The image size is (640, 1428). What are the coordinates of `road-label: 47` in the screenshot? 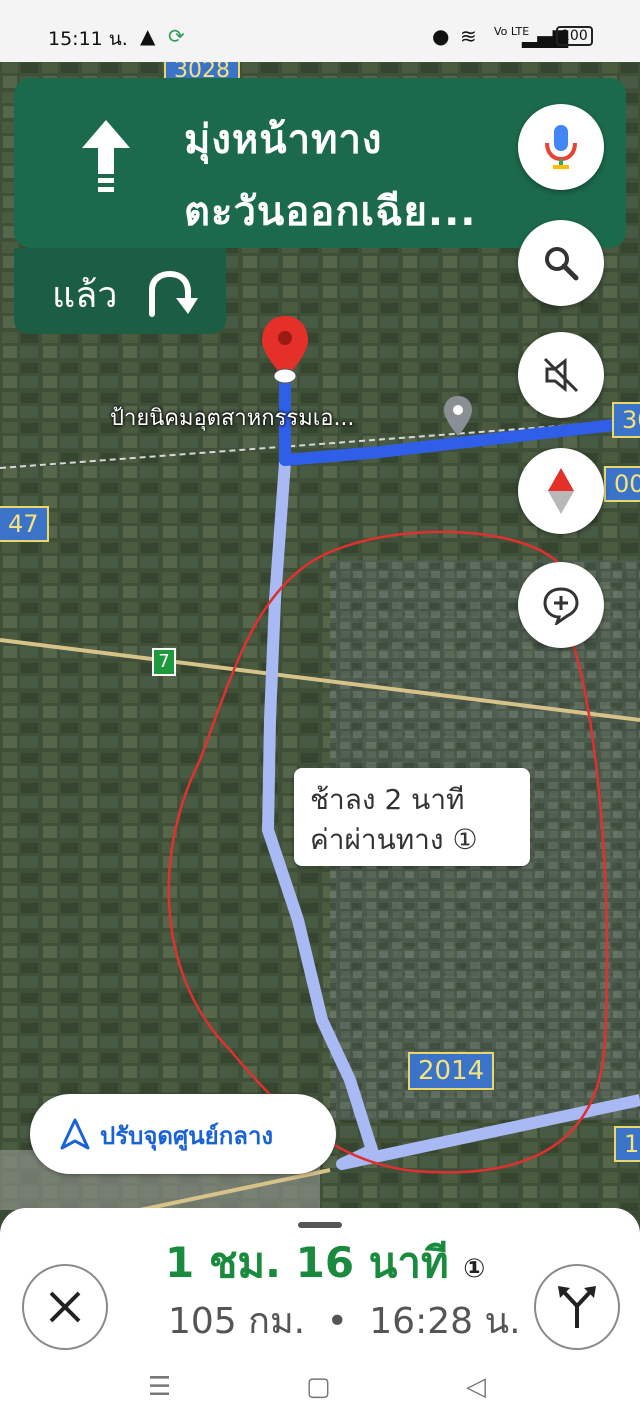 It's located at (24, 524).